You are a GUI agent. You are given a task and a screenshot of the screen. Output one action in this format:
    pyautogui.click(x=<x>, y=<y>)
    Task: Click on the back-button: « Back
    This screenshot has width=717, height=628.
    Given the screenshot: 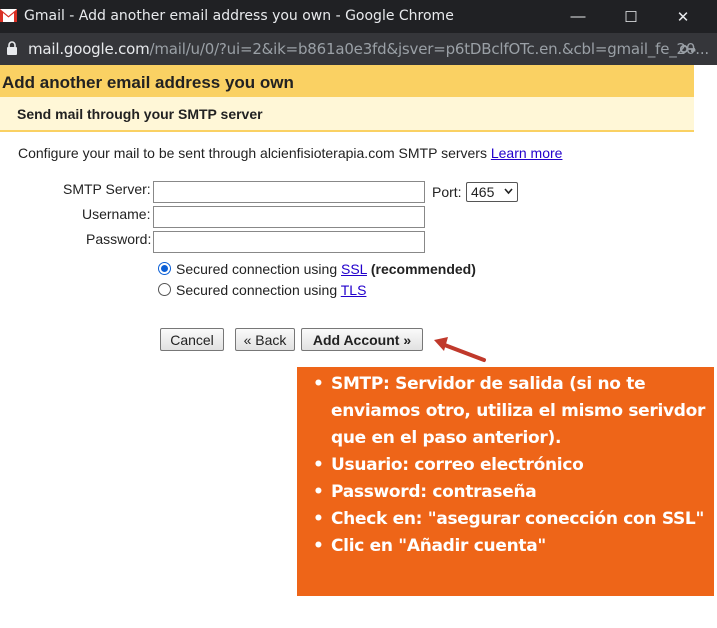 What is the action you would take?
    pyautogui.click(x=265, y=339)
    